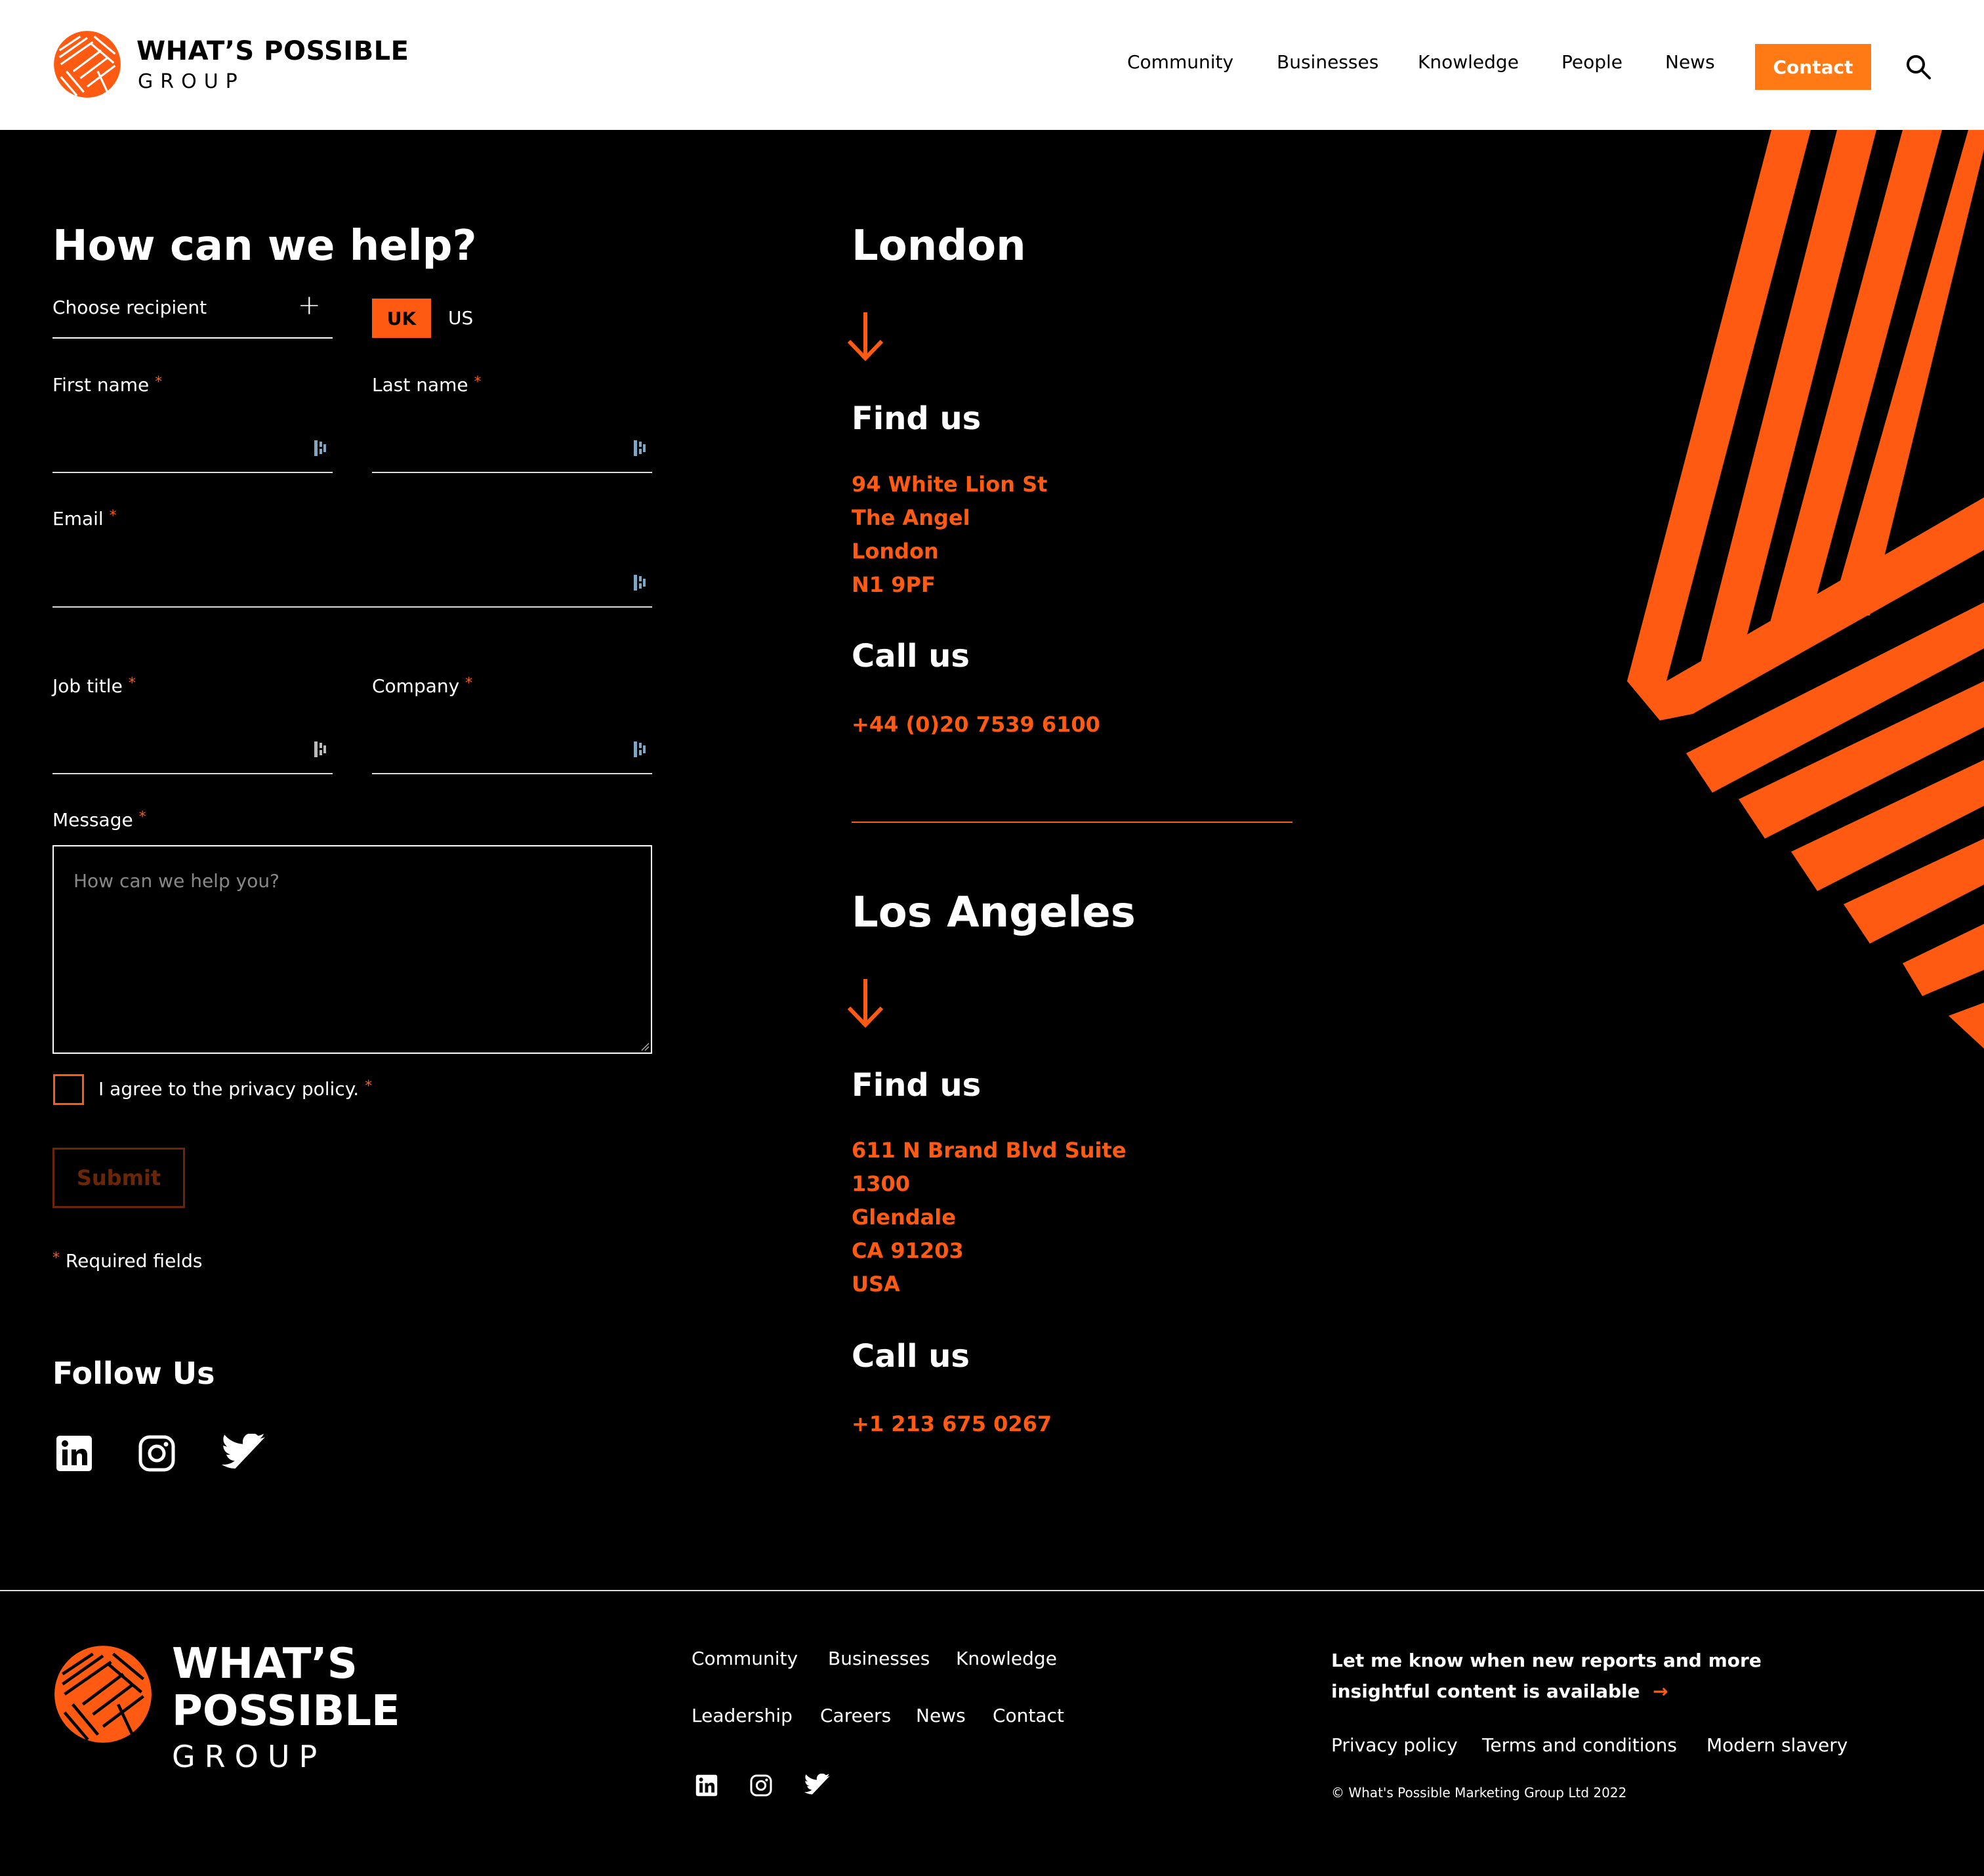  Describe the element at coordinates (192, 447) in the screenshot. I see `first-name-field` at that location.